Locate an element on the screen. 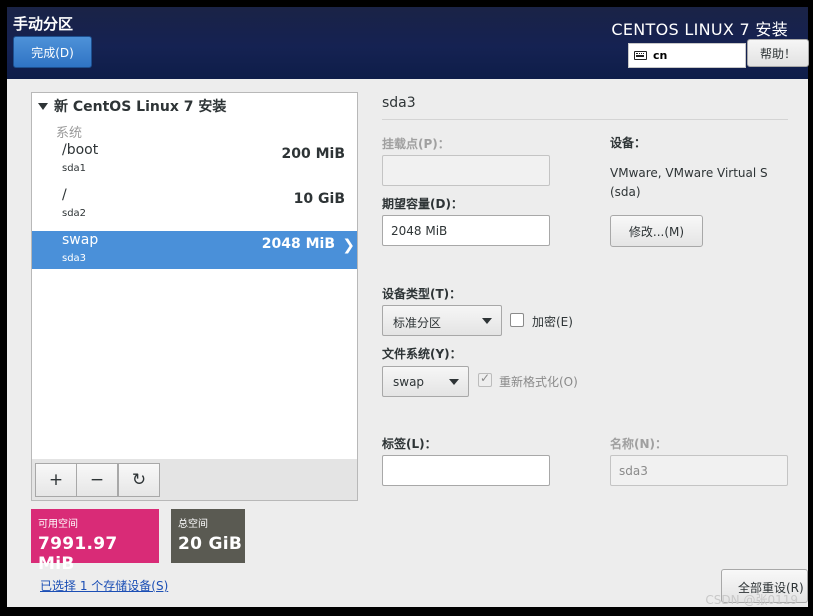  watermark: CSDN @张0119 is located at coordinates (751, 600).